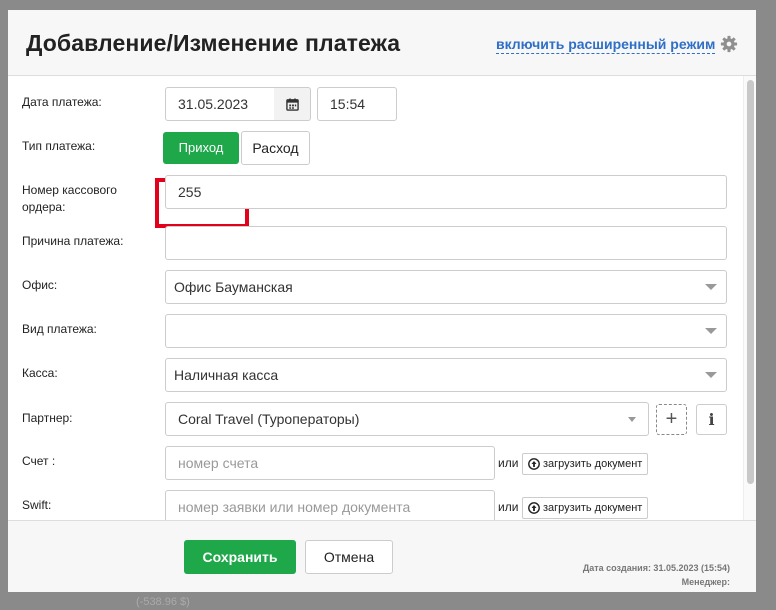  What do you see at coordinates (656, 568) in the screenshot?
I see `created-date: Дата создания: 31.05.2023 (15:54)` at bounding box center [656, 568].